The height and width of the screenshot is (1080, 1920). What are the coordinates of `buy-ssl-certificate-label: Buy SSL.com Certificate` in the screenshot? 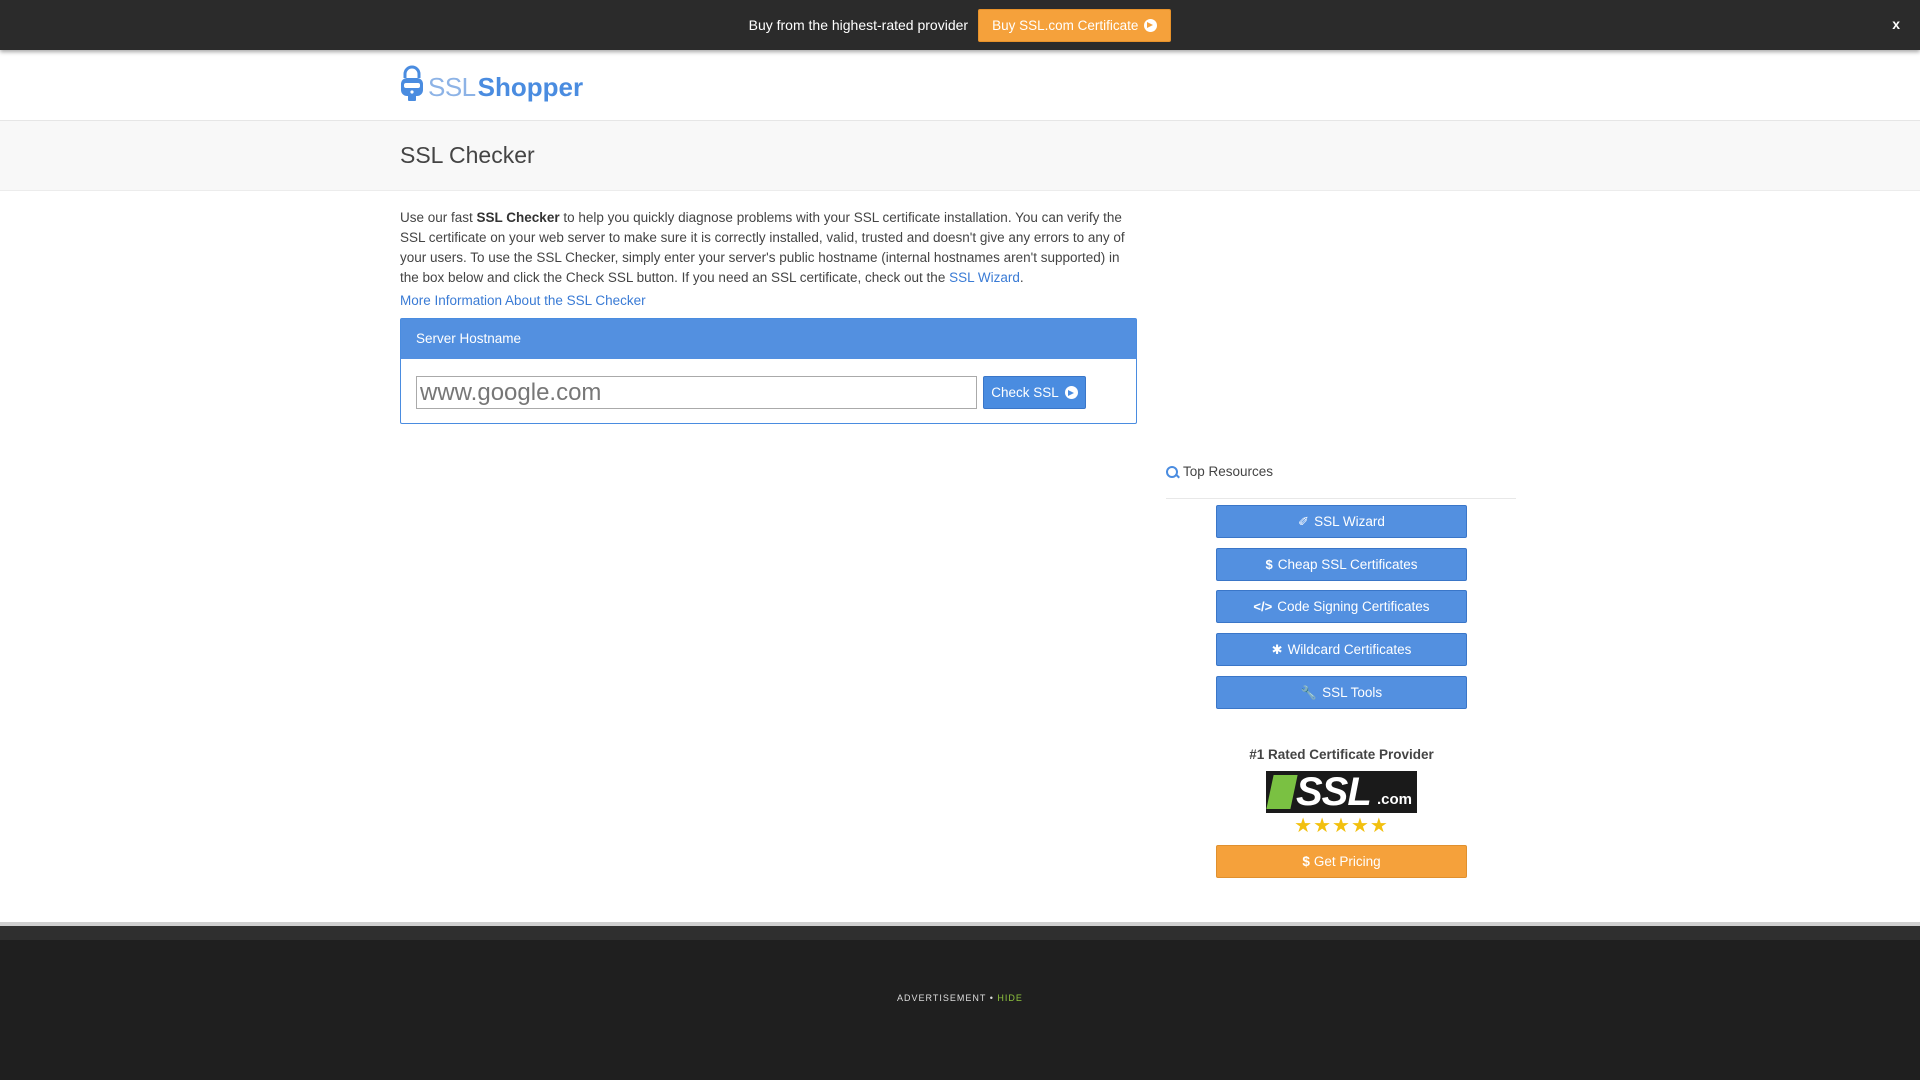 It's located at (1065, 25).